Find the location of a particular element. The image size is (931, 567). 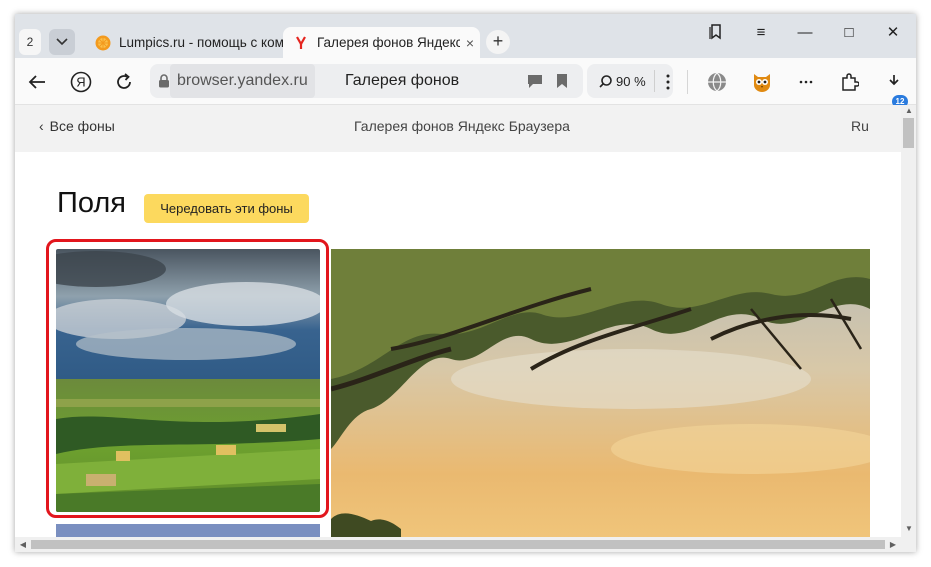

lock-icon is located at coordinates (164, 81).